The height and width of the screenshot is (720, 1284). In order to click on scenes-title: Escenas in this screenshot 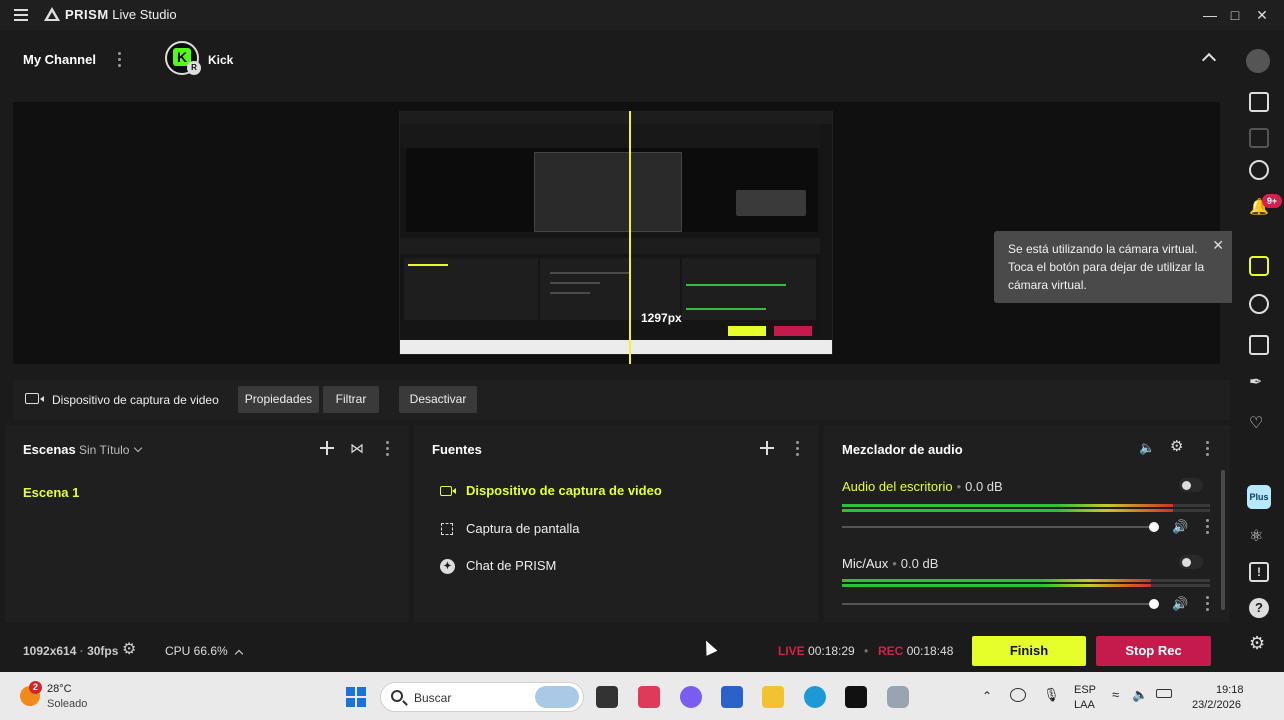, I will do `click(49, 449)`.